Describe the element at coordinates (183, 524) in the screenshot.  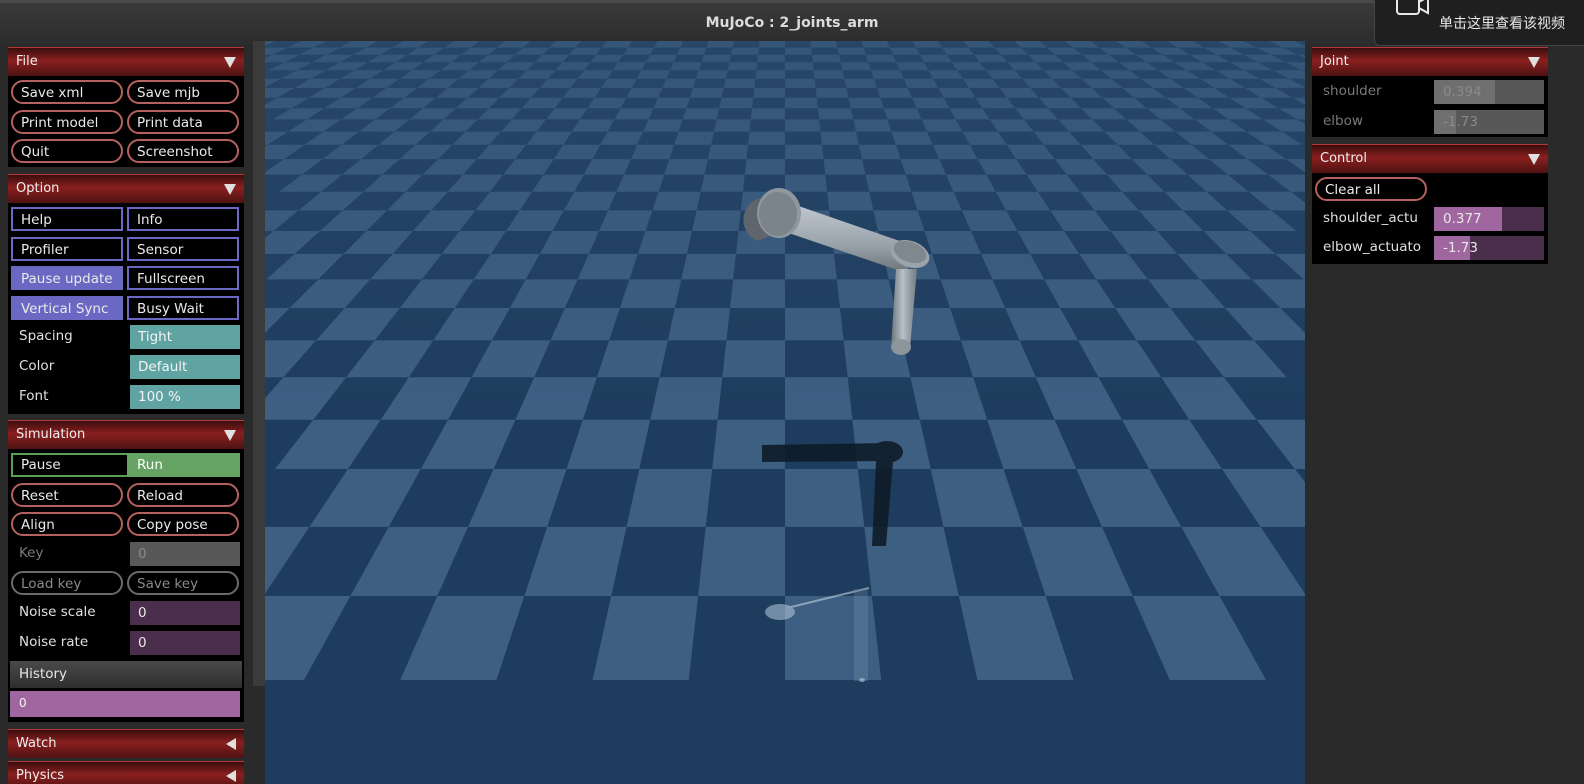
I see `copy-pose-button: Copy pose` at that location.